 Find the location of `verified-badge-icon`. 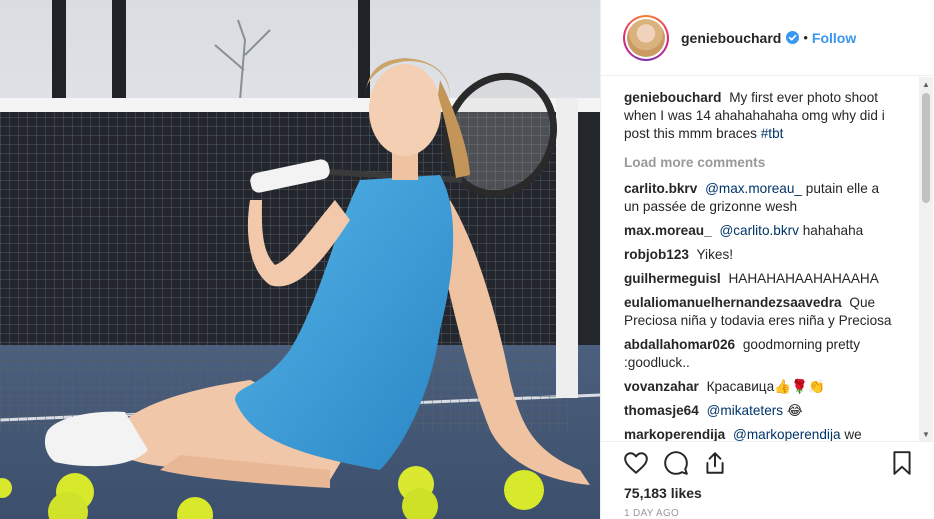

verified-badge-icon is located at coordinates (793, 37).